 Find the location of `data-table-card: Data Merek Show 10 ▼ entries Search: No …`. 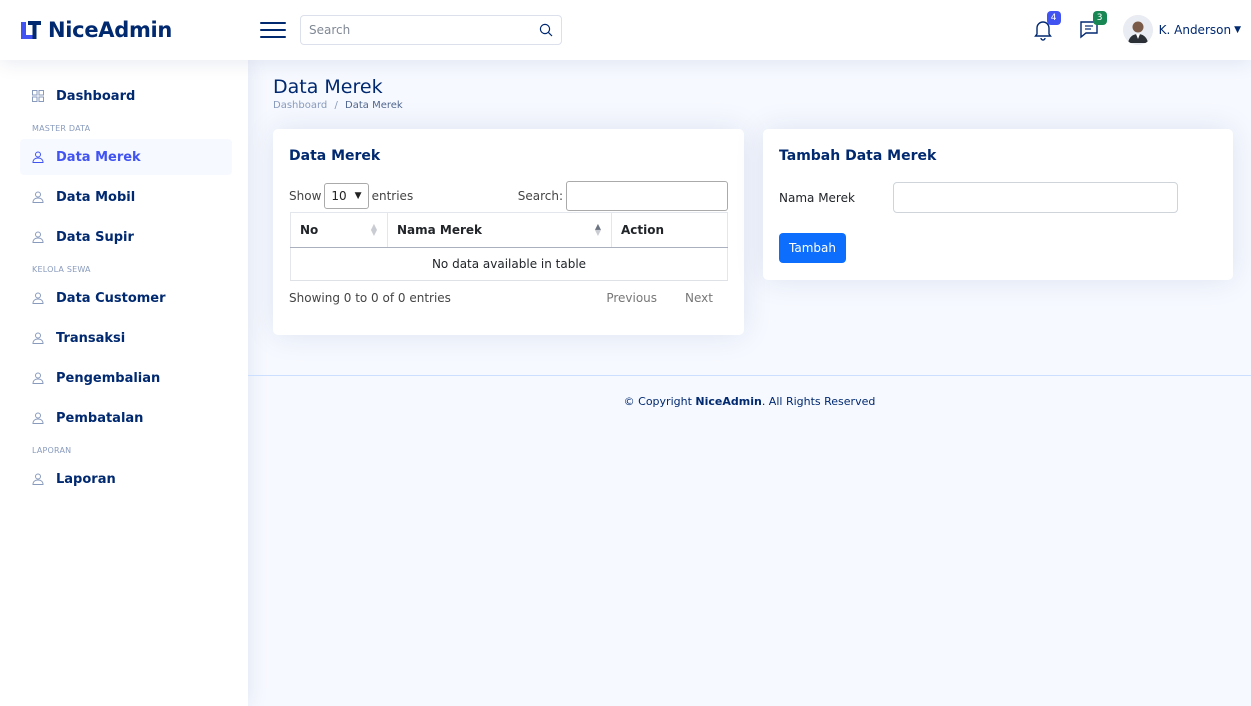

data-table-card: Data Merek Show 10 ▼ entries Search: No … is located at coordinates (508, 232).